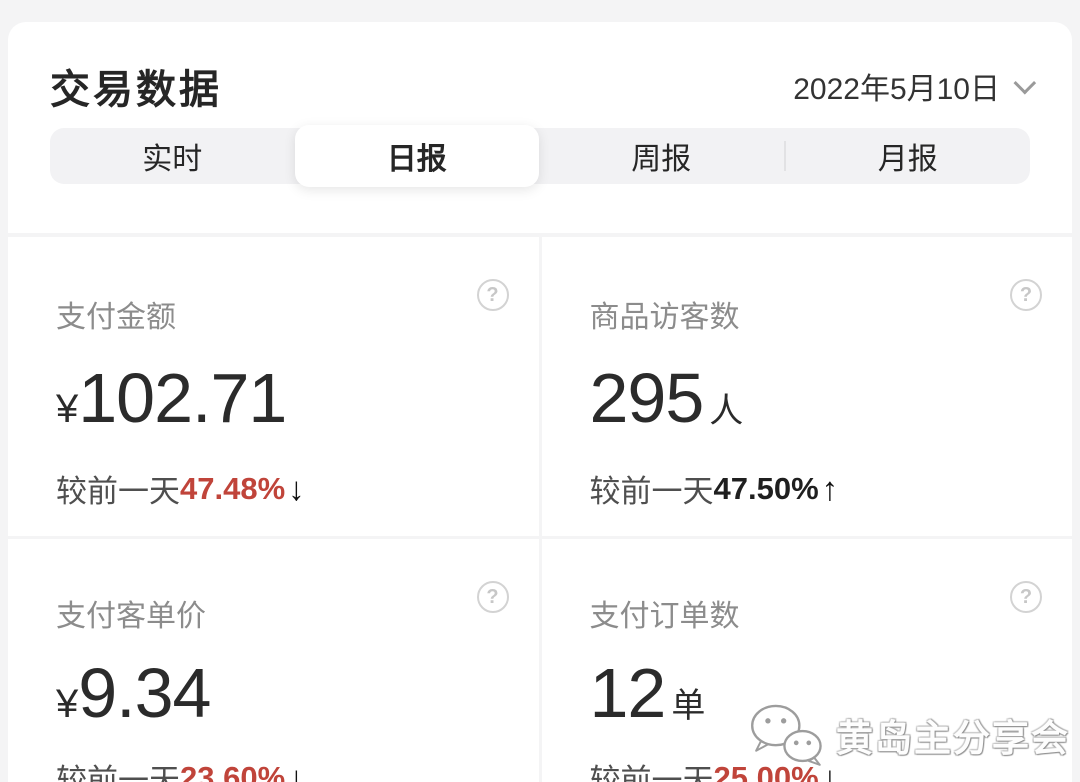 This screenshot has width=1080, height=782. Describe the element at coordinates (540, 11) in the screenshot. I see `page-top-gap` at that location.